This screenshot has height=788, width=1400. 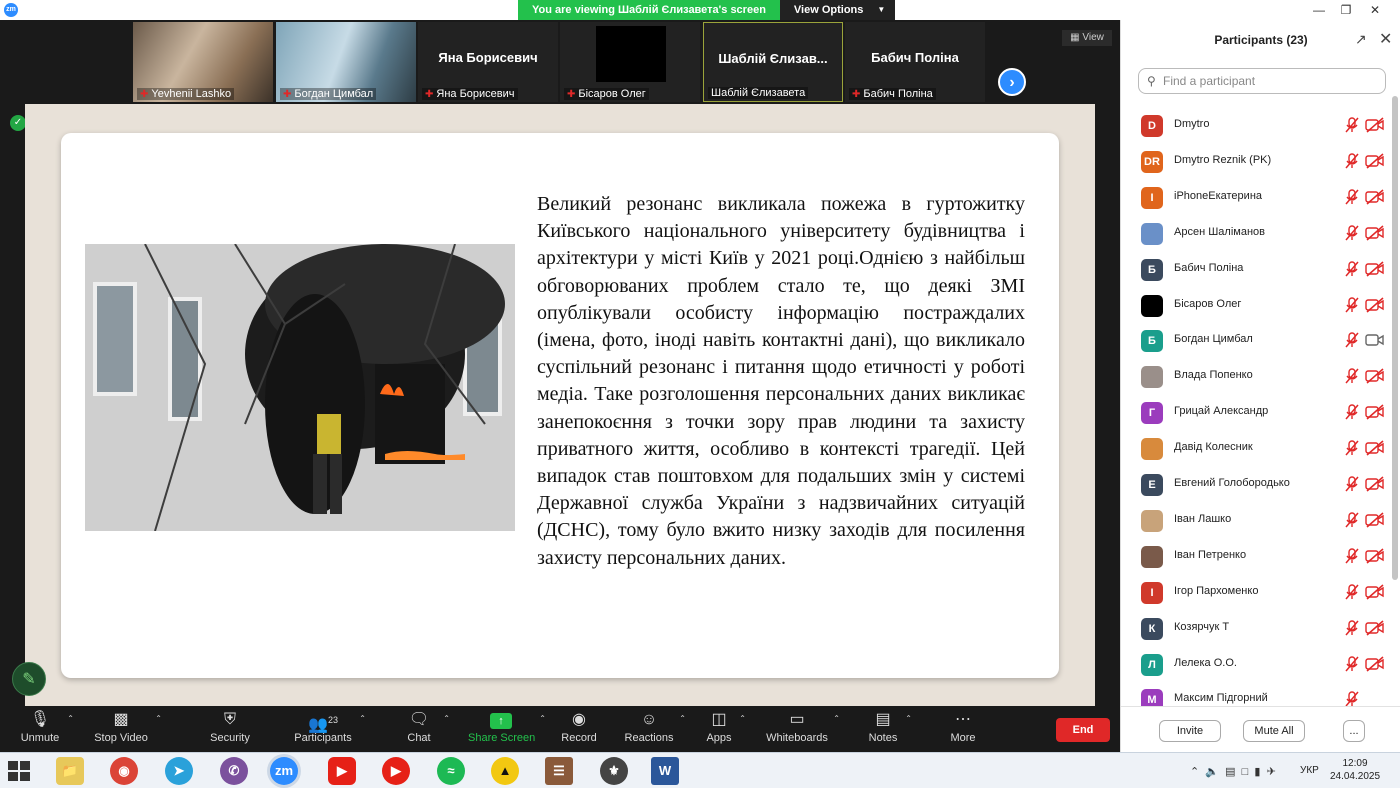 What do you see at coordinates (29, 679) in the screenshot?
I see `pen-annotate-icon: ✎` at bounding box center [29, 679].